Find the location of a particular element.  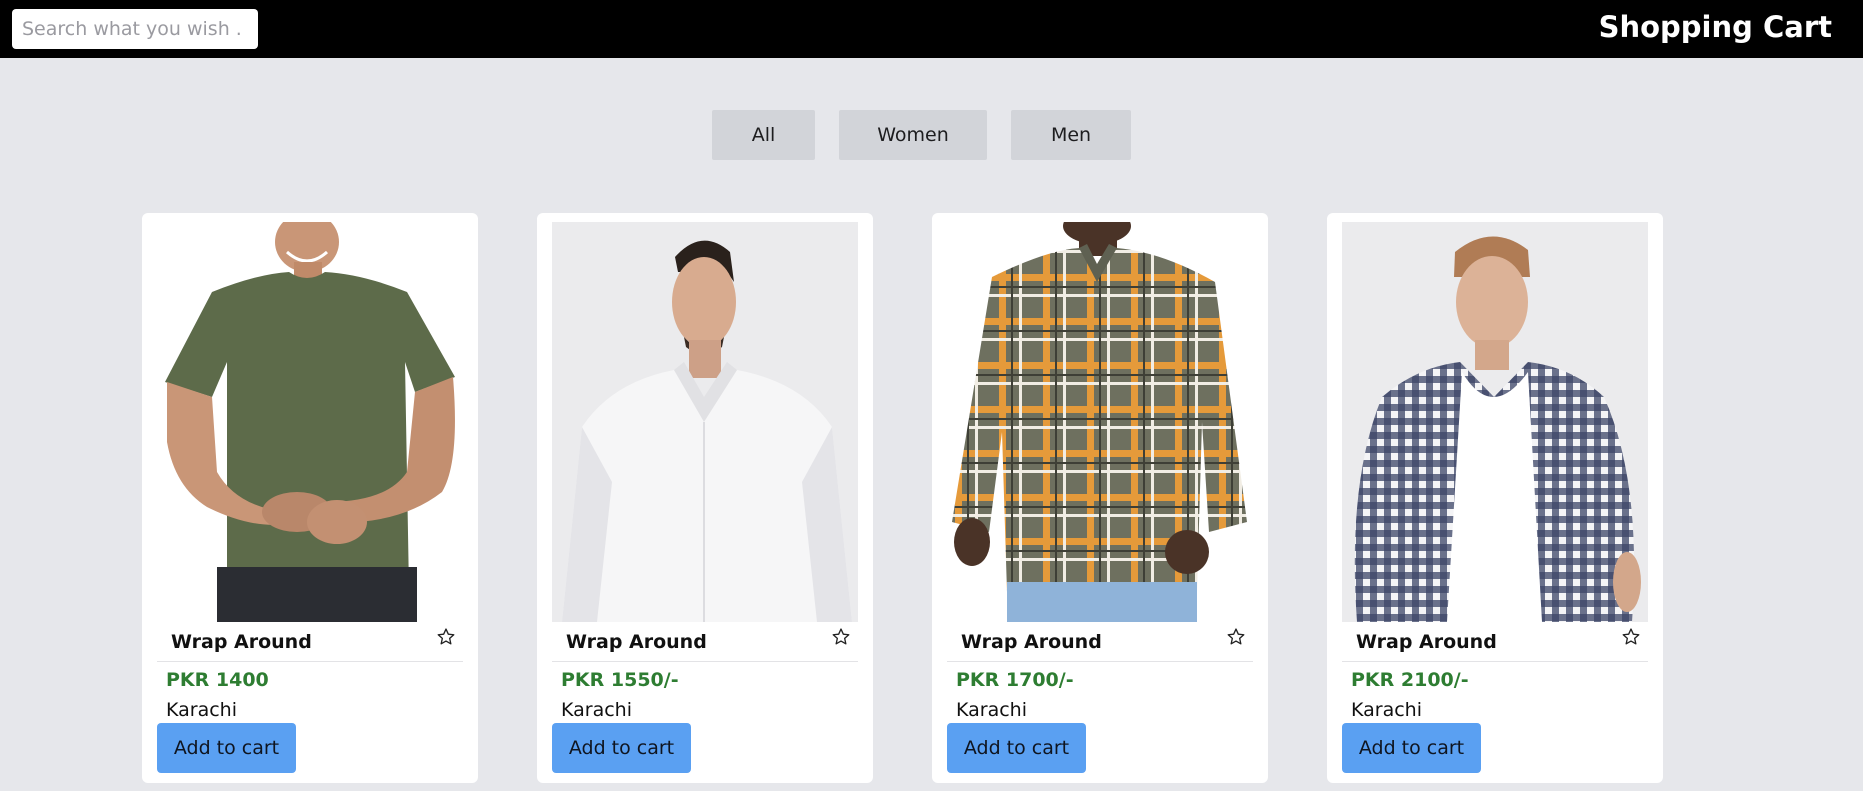

checked-shirt-image is located at coordinates (1497, 429).